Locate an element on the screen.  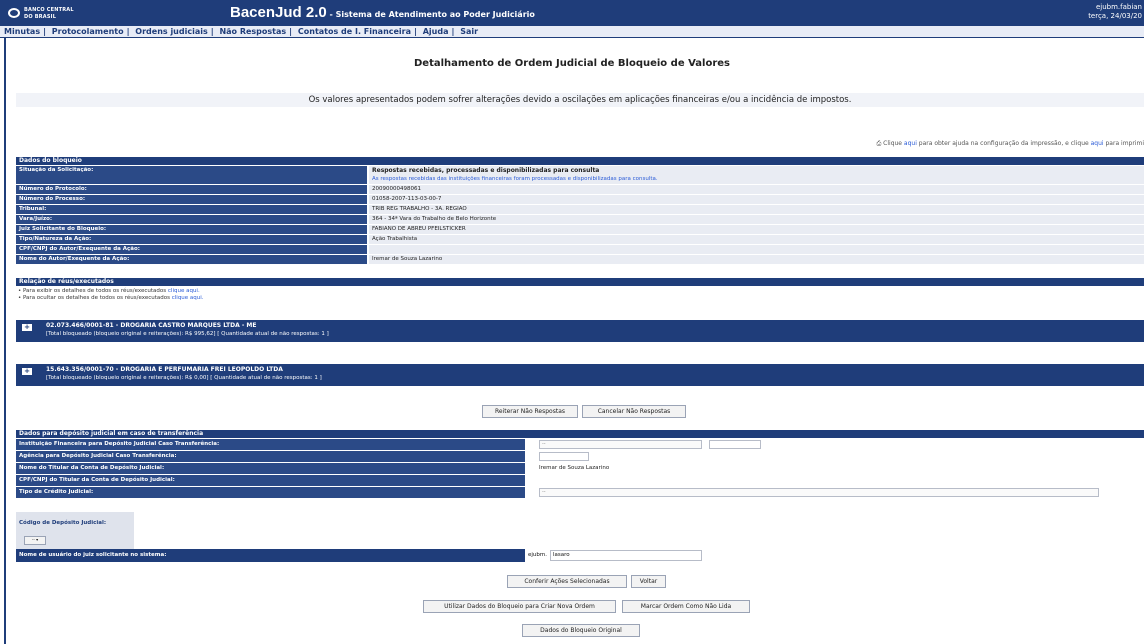
user-info: ejubm.fabian terça, 24/03/20 is located at coordinates (1115, 12).